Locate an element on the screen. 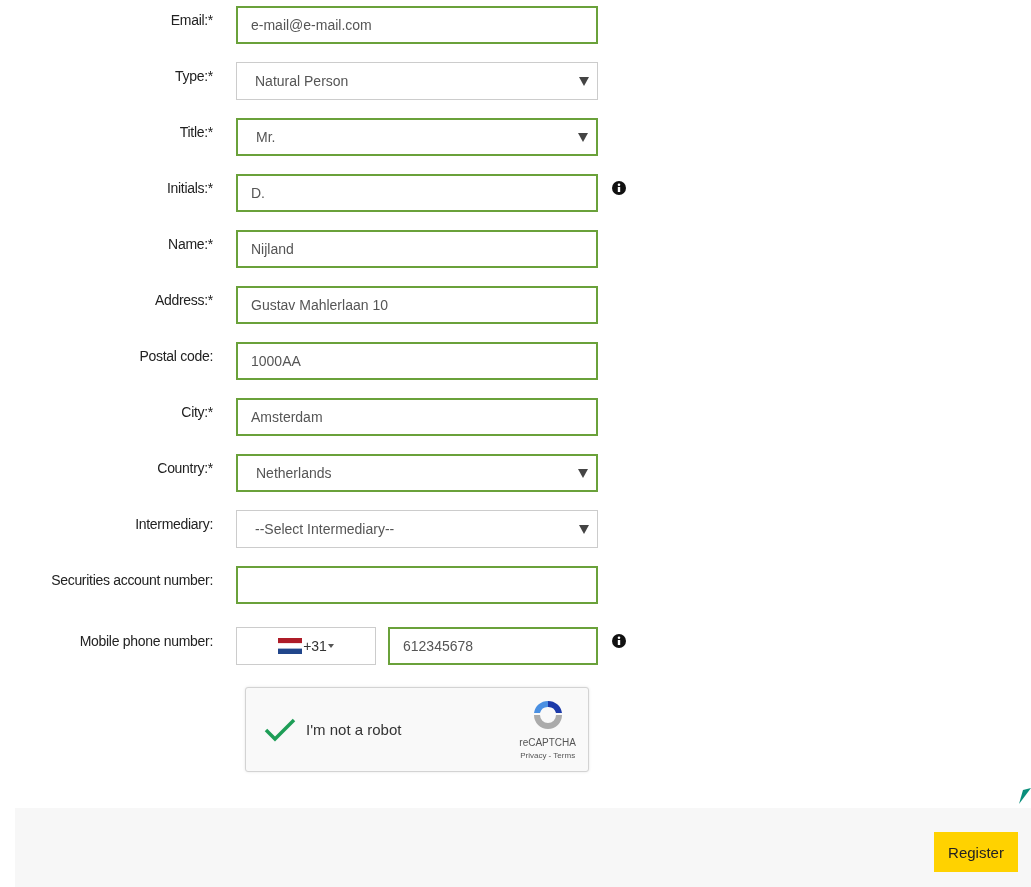 The height and width of the screenshot is (887, 1031). field-label: Securities account number: is located at coordinates (131, 580).